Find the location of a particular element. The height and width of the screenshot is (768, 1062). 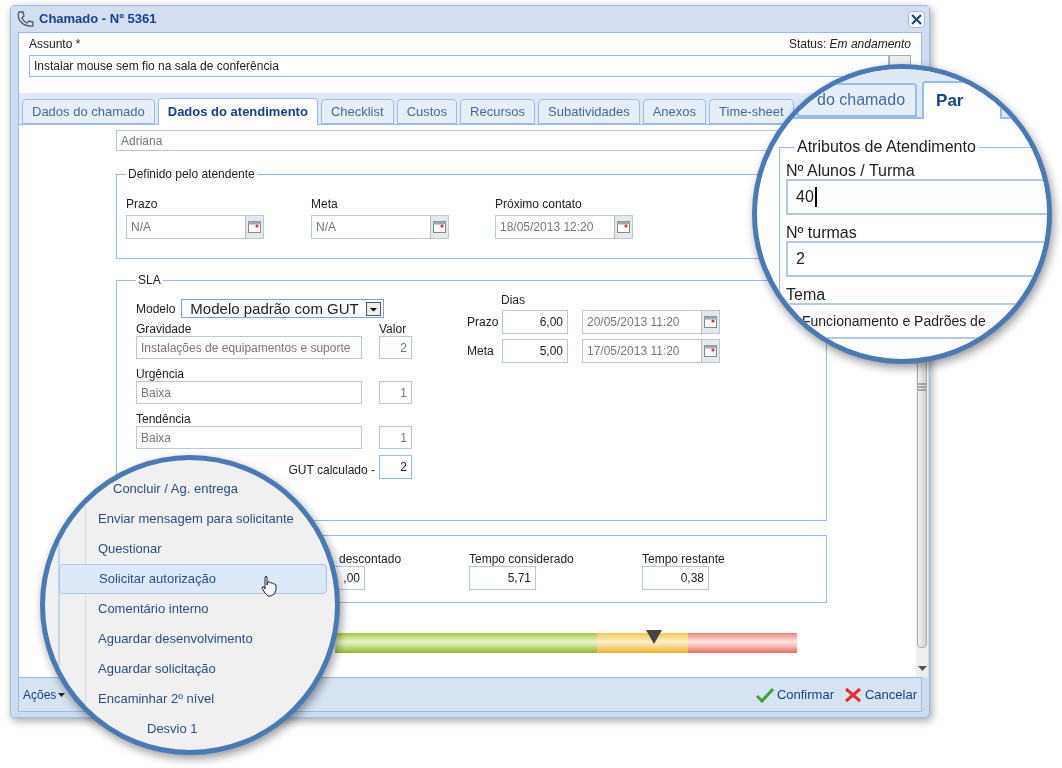

field-label: Gravidade is located at coordinates (164, 327).